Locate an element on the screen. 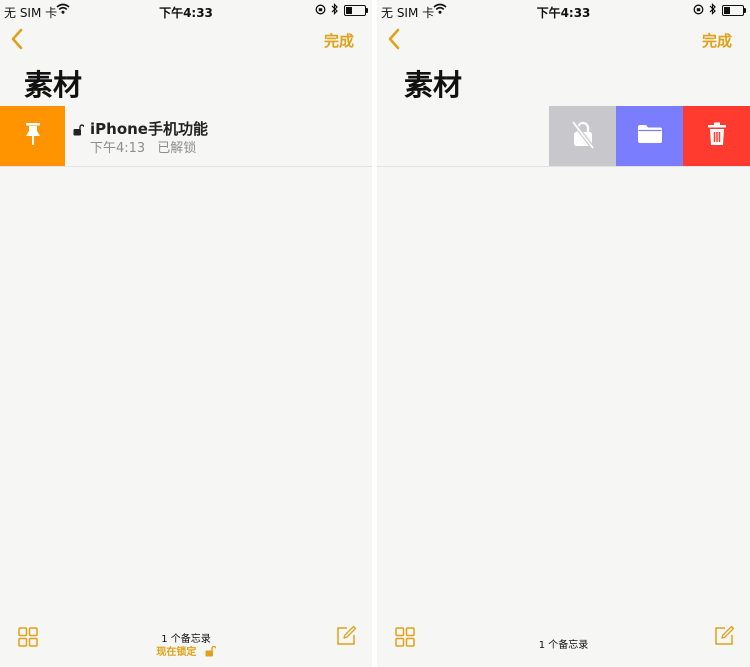 The width and height of the screenshot is (750, 667). lock-slash-icon is located at coordinates (582, 136).